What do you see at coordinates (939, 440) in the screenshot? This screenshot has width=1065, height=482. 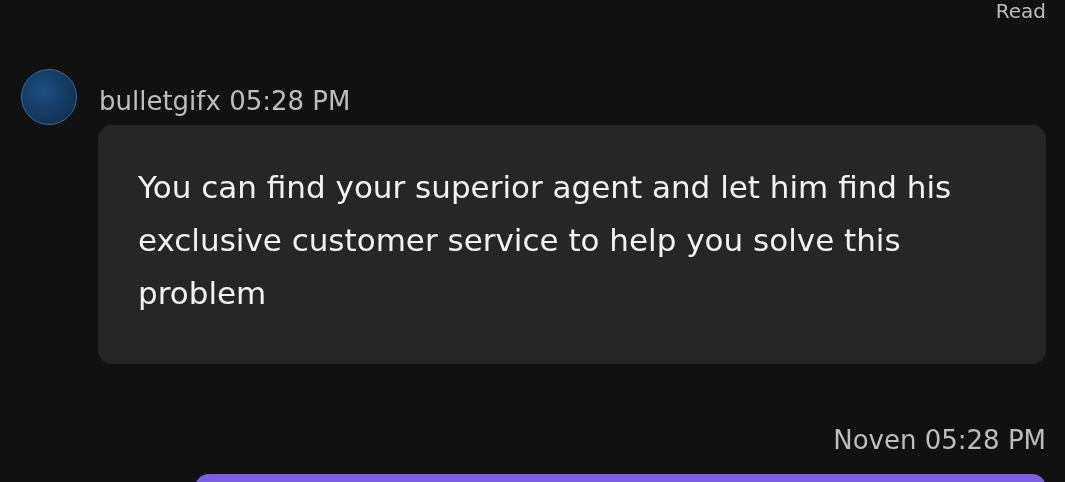 I see `message-meta: Noven 05:28 PM` at bounding box center [939, 440].